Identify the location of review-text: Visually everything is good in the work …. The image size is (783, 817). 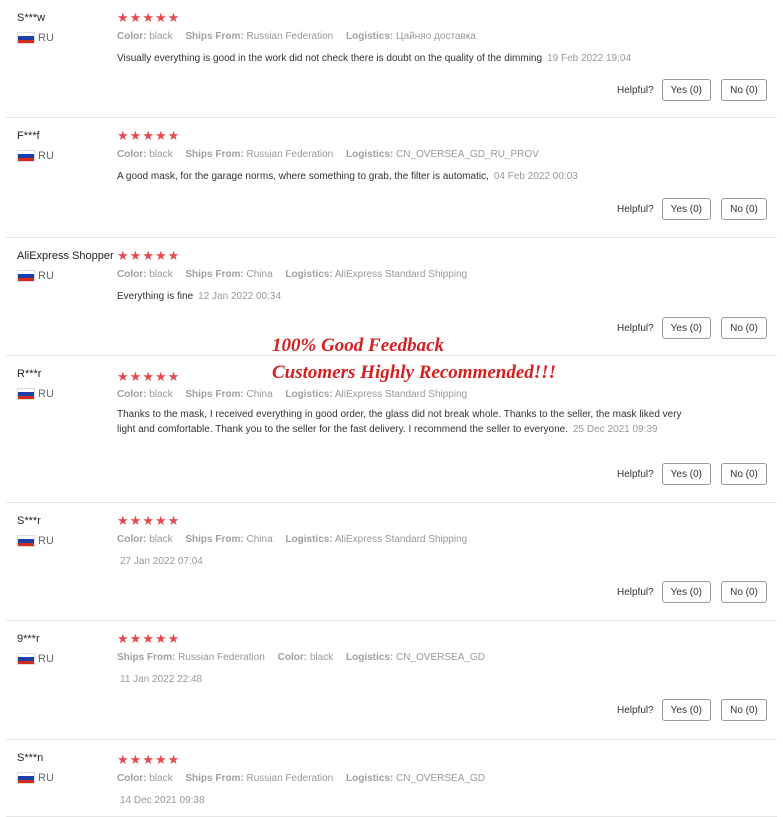
(330, 58).